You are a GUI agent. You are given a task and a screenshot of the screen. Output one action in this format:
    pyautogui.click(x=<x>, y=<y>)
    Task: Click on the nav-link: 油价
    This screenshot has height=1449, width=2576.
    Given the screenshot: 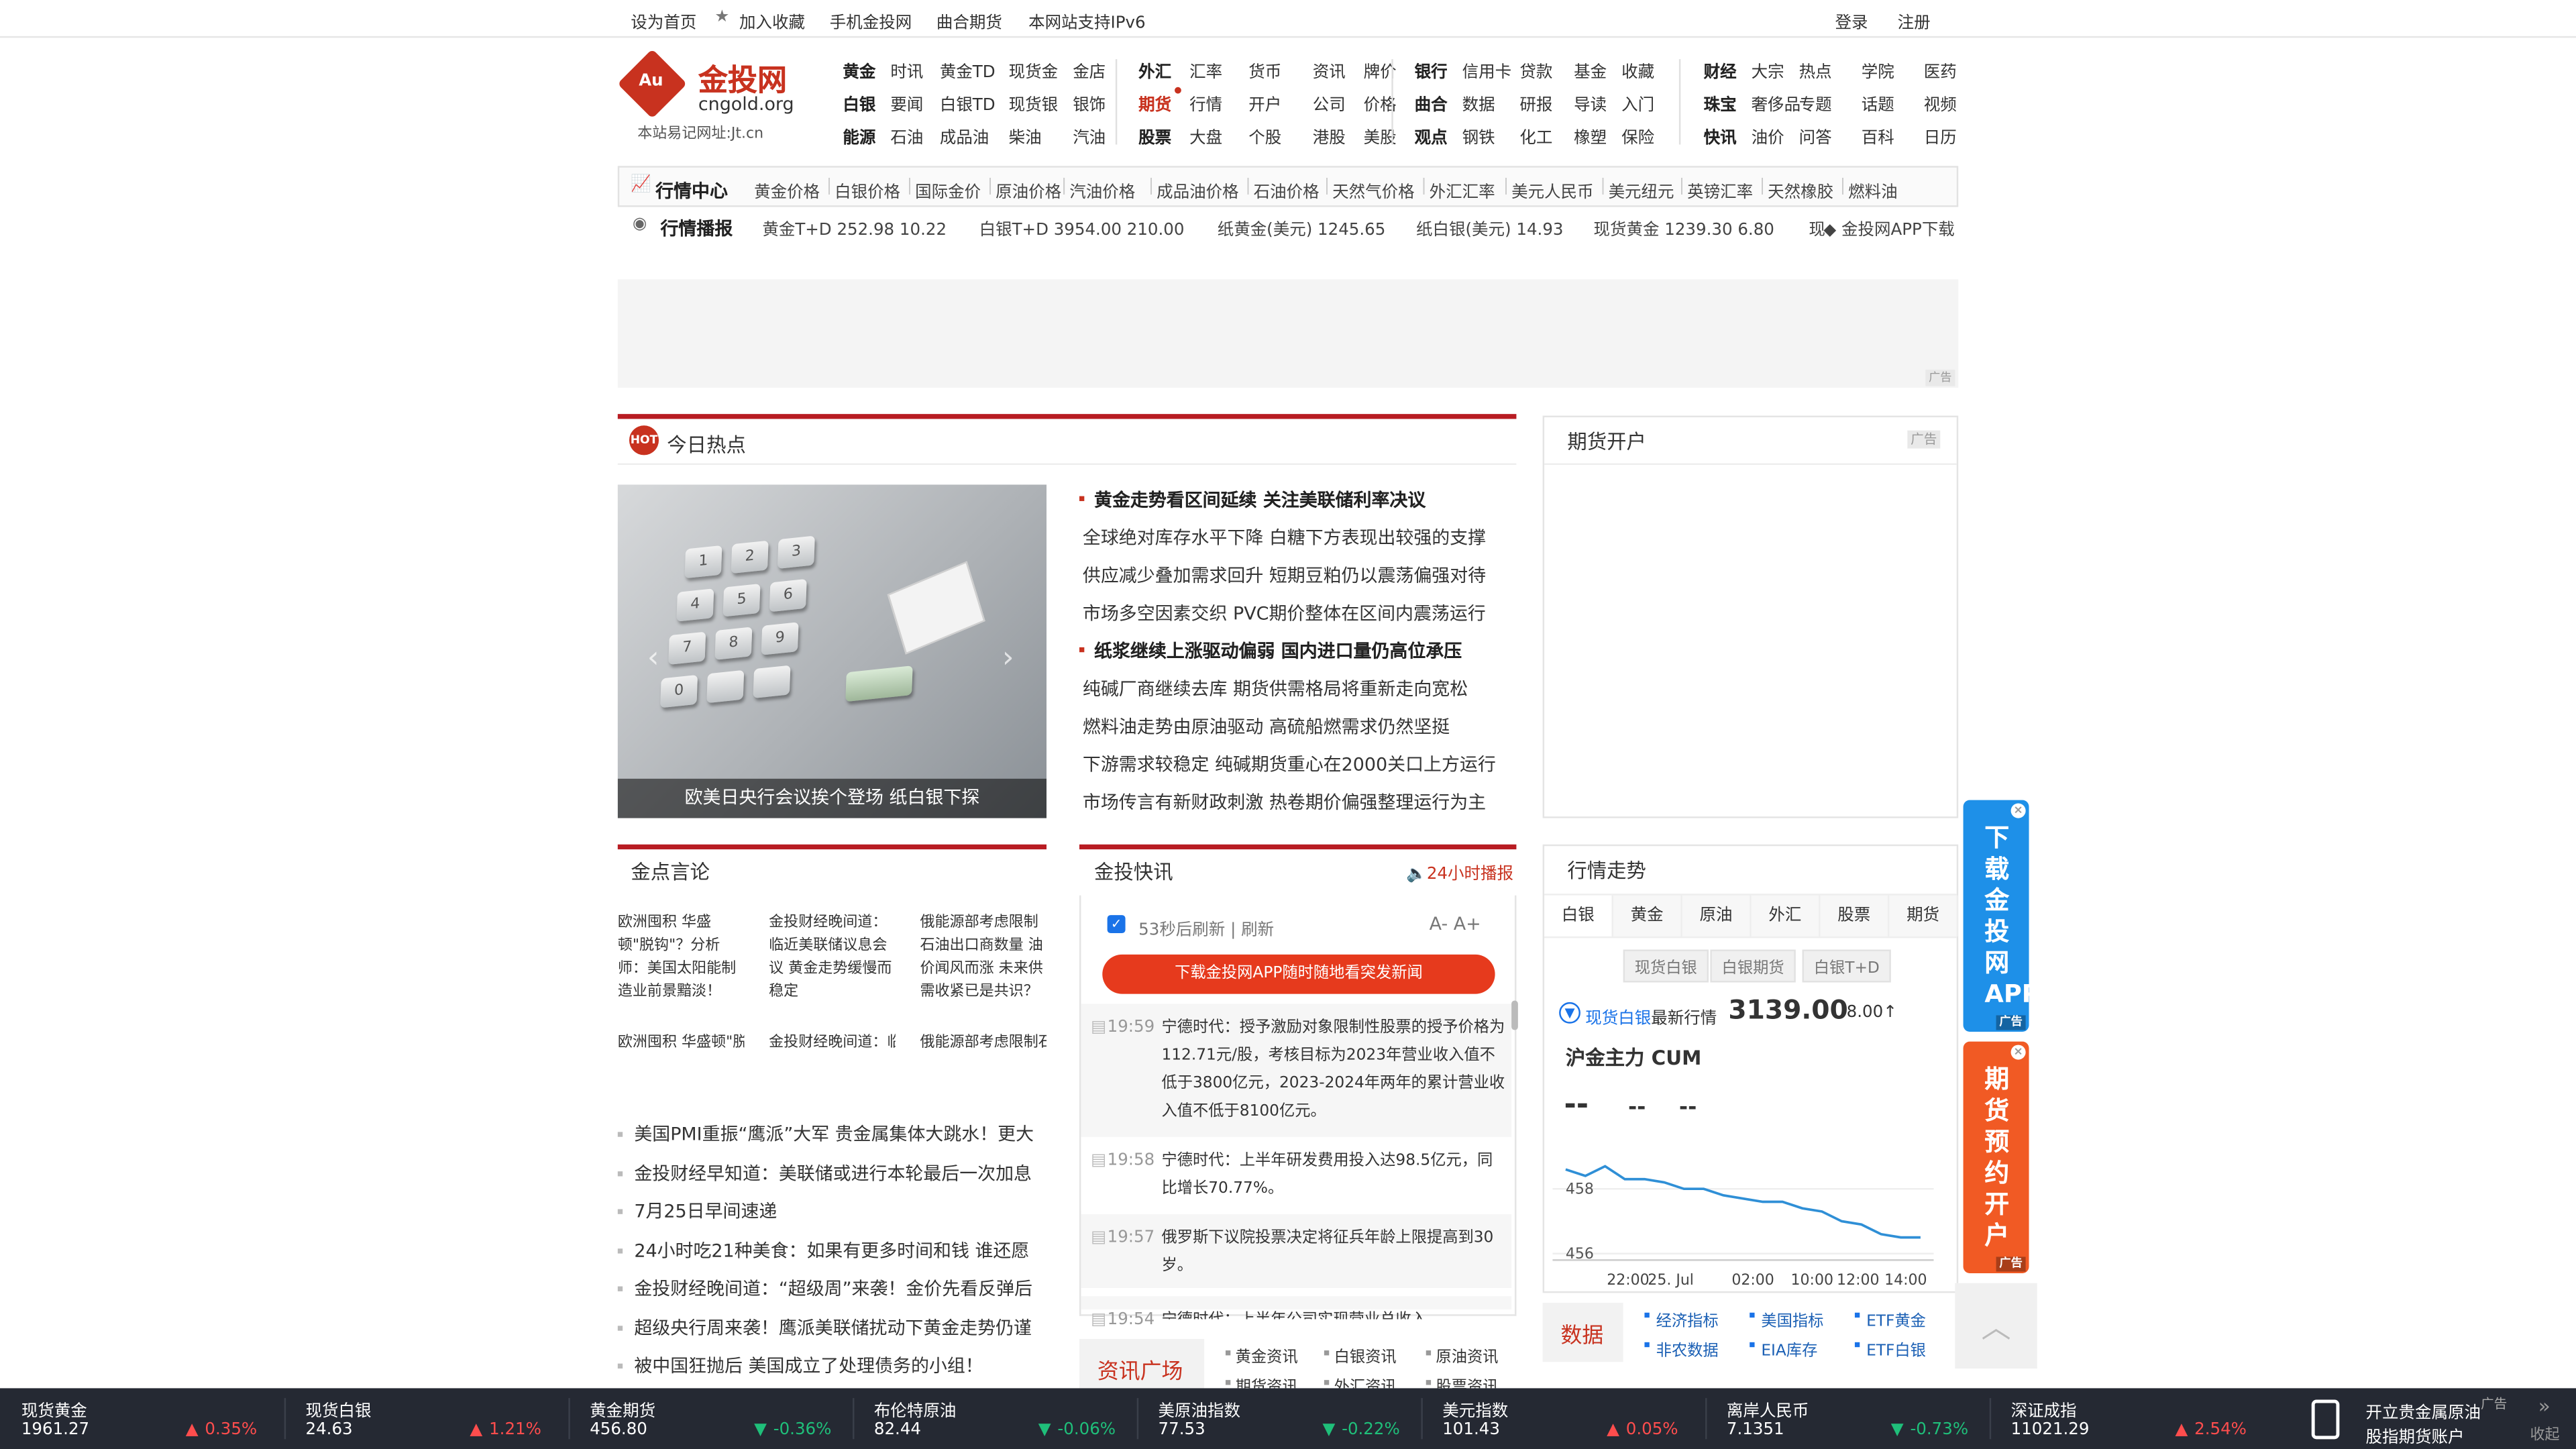 What is the action you would take?
    pyautogui.click(x=1768, y=135)
    